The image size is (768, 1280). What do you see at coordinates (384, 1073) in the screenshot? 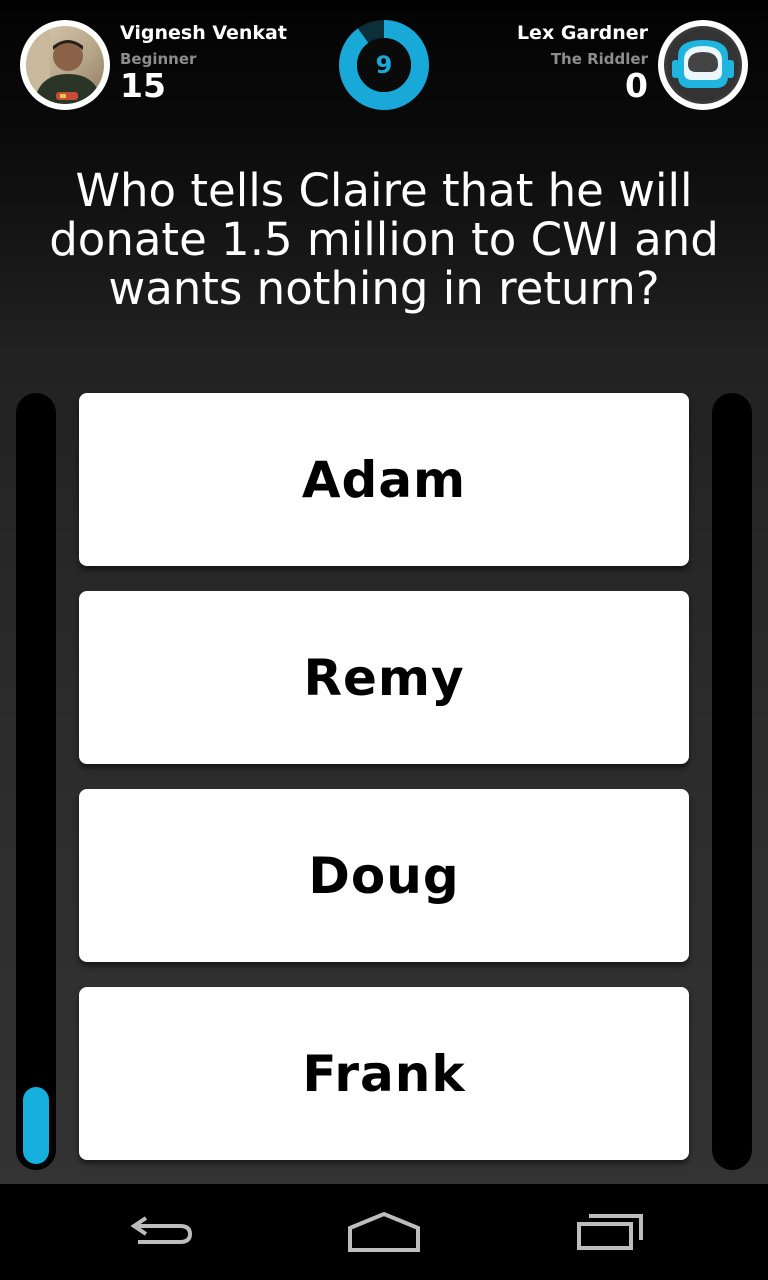
I see `answer-button-4: Frank` at bounding box center [384, 1073].